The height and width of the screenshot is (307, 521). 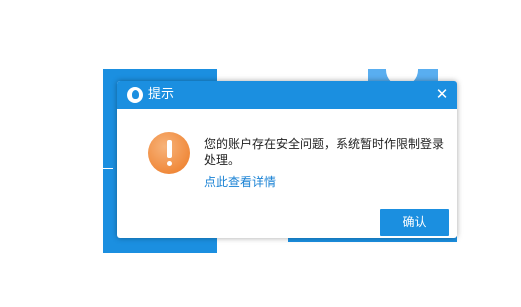 What do you see at coordinates (169, 149) in the screenshot?
I see `warning-exclamation-bar` at bounding box center [169, 149].